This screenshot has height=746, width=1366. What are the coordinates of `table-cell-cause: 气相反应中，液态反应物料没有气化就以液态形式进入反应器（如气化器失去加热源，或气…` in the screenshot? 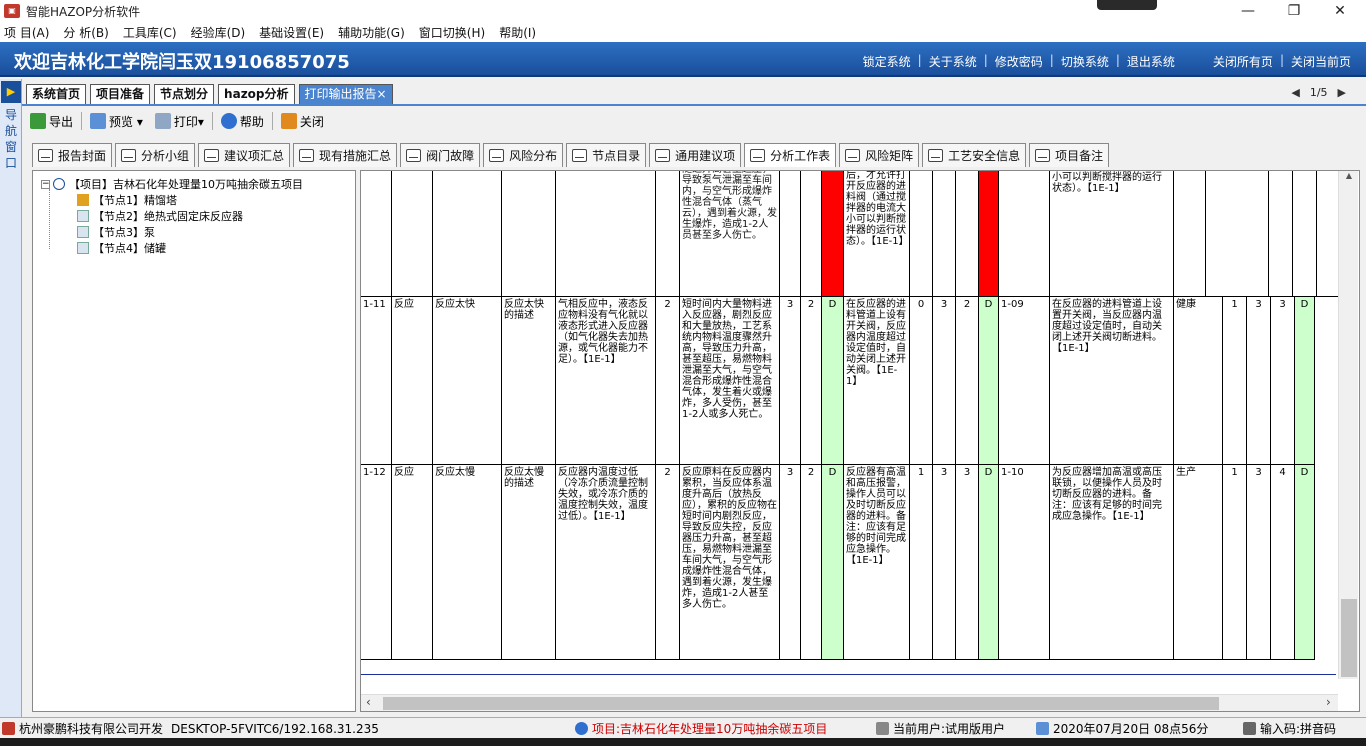 It's located at (606, 381).